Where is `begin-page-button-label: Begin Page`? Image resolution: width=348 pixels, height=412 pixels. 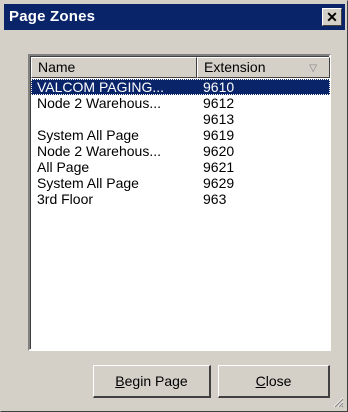
begin-page-button-label: Begin Page is located at coordinates (151, 381).